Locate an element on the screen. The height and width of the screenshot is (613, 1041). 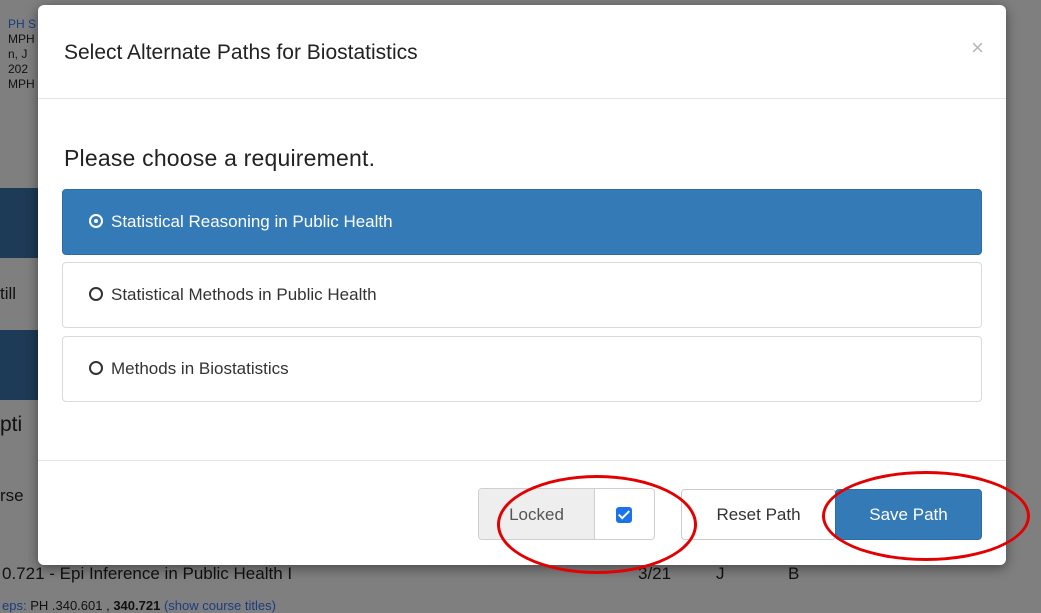
bg-text-fragment: n, J is located at coordinates (18, 54).